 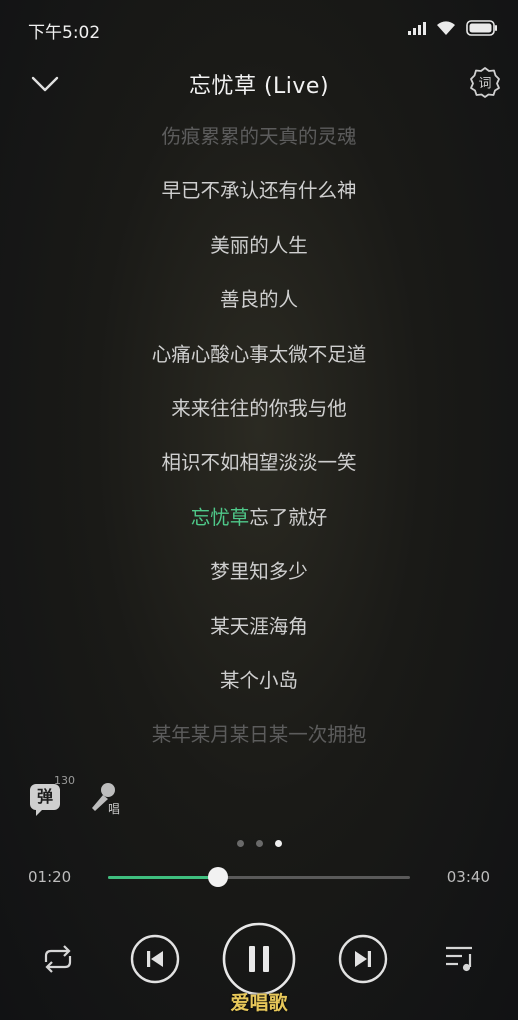 I want to click on page-indicator, so click(x=259, y=843).